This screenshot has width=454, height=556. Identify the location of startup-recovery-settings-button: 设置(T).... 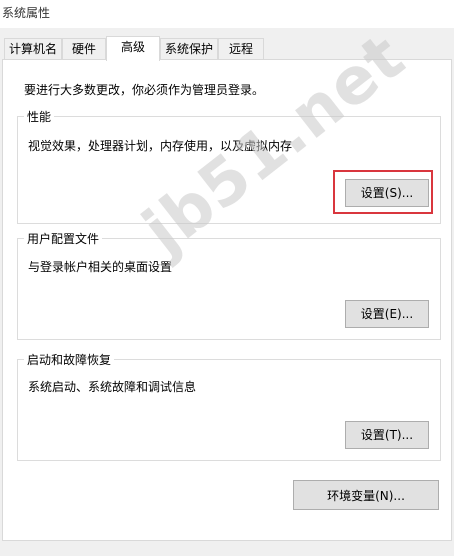
(387, 435).